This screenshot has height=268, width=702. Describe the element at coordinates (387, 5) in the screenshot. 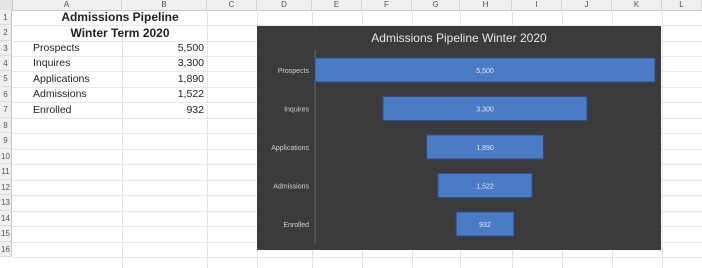

I see `column-header-f: F` at that location.